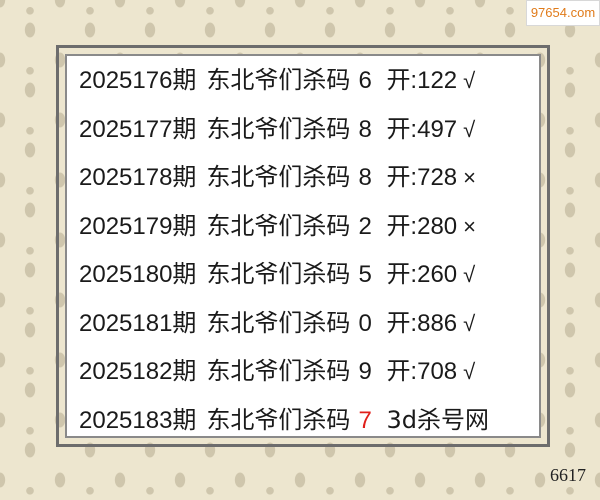  What do you see at coordinates (138, 371) in the screenshot?
I see `period-label: 2025182期` at bounding box center [138, 371].